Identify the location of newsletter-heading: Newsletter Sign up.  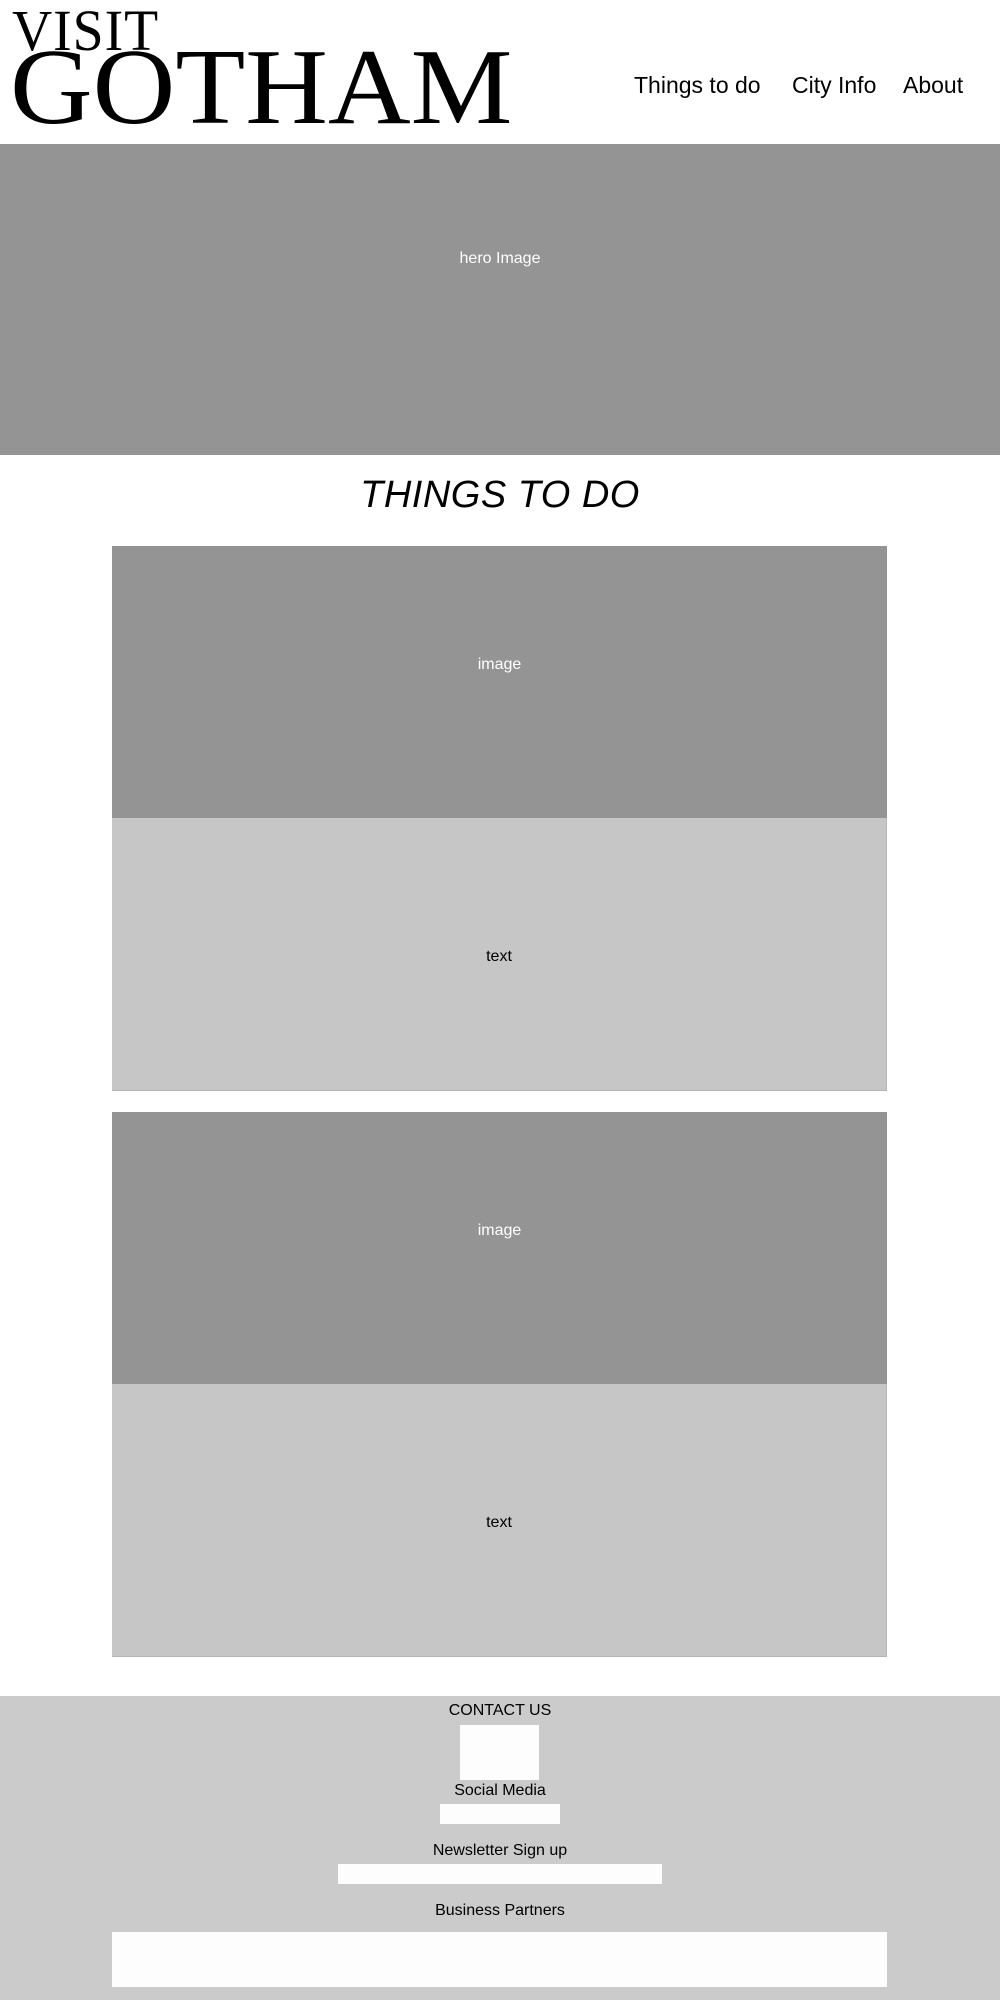
(500, 1850).